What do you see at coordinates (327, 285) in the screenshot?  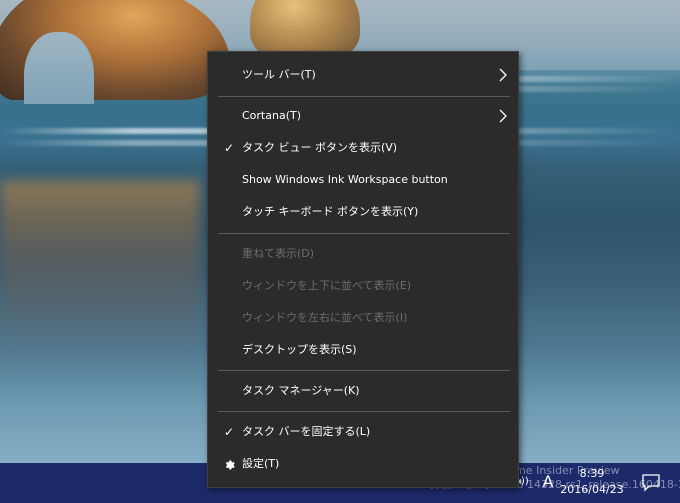 I see `menu-item-label: ウィンドウを上下に並べて表示(E)` at bounding box center [327, 285].